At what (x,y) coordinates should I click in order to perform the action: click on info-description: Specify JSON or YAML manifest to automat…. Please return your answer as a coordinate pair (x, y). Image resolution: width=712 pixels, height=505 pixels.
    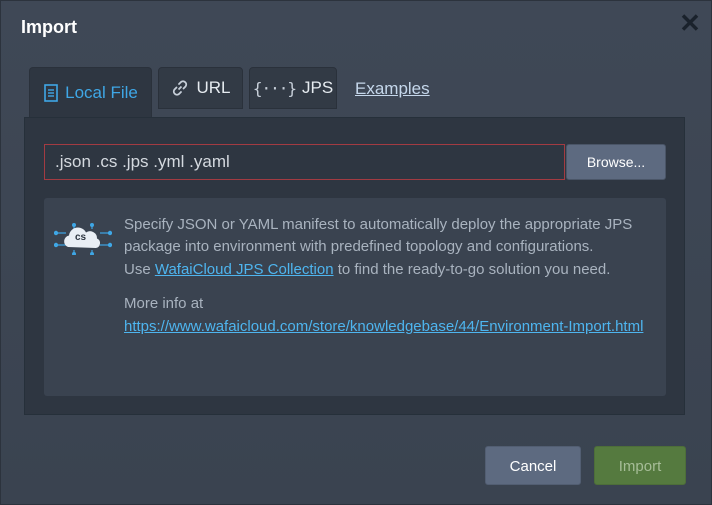
    Looking at the image, I should click on (378, 236).